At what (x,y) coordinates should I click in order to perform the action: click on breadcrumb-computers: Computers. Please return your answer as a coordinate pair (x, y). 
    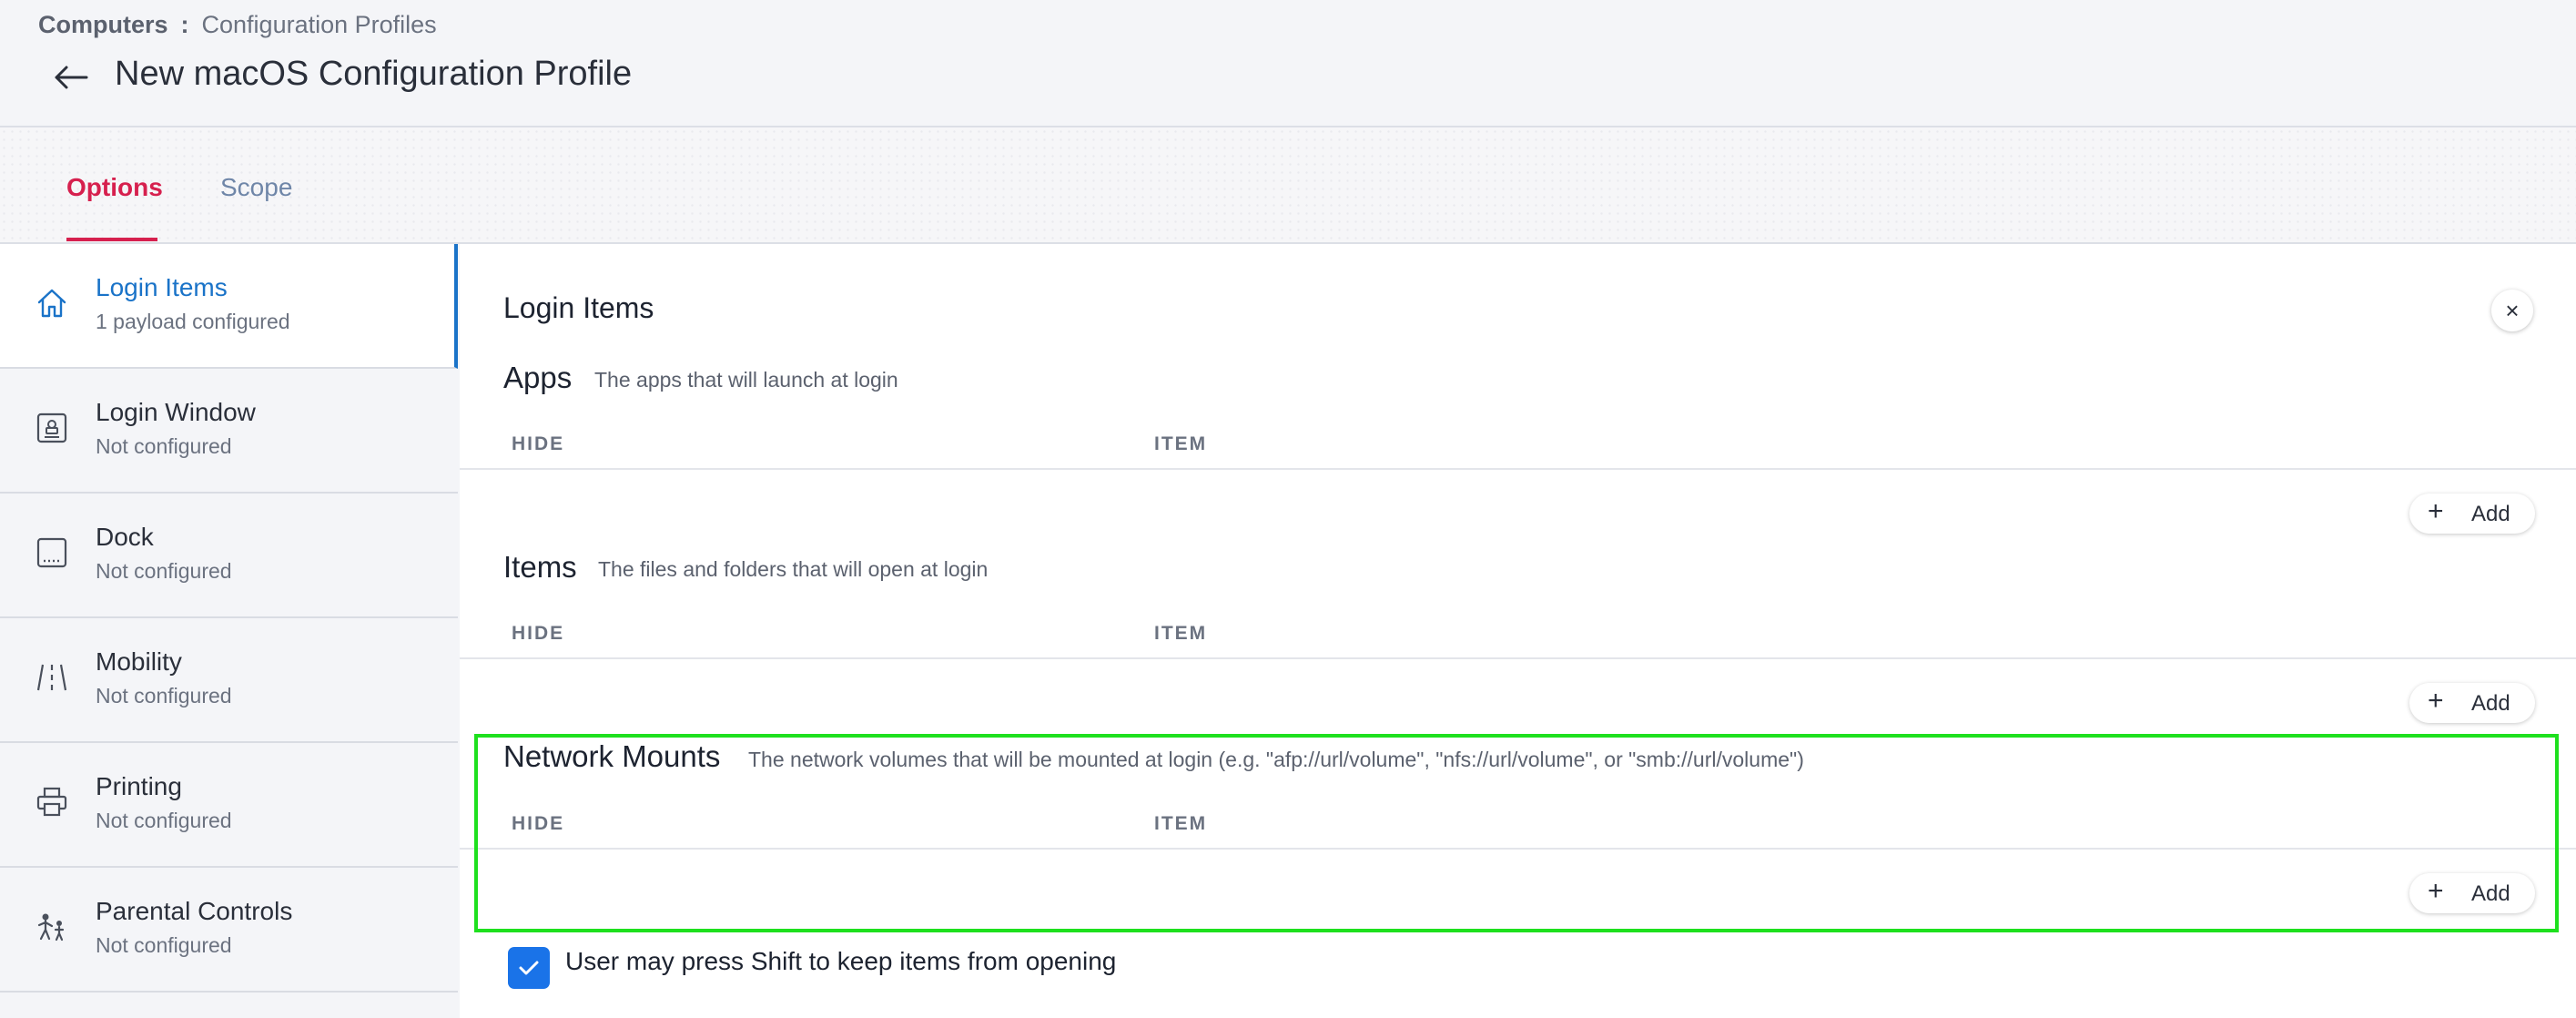
    Looking at the image, I should click on (103, 24).